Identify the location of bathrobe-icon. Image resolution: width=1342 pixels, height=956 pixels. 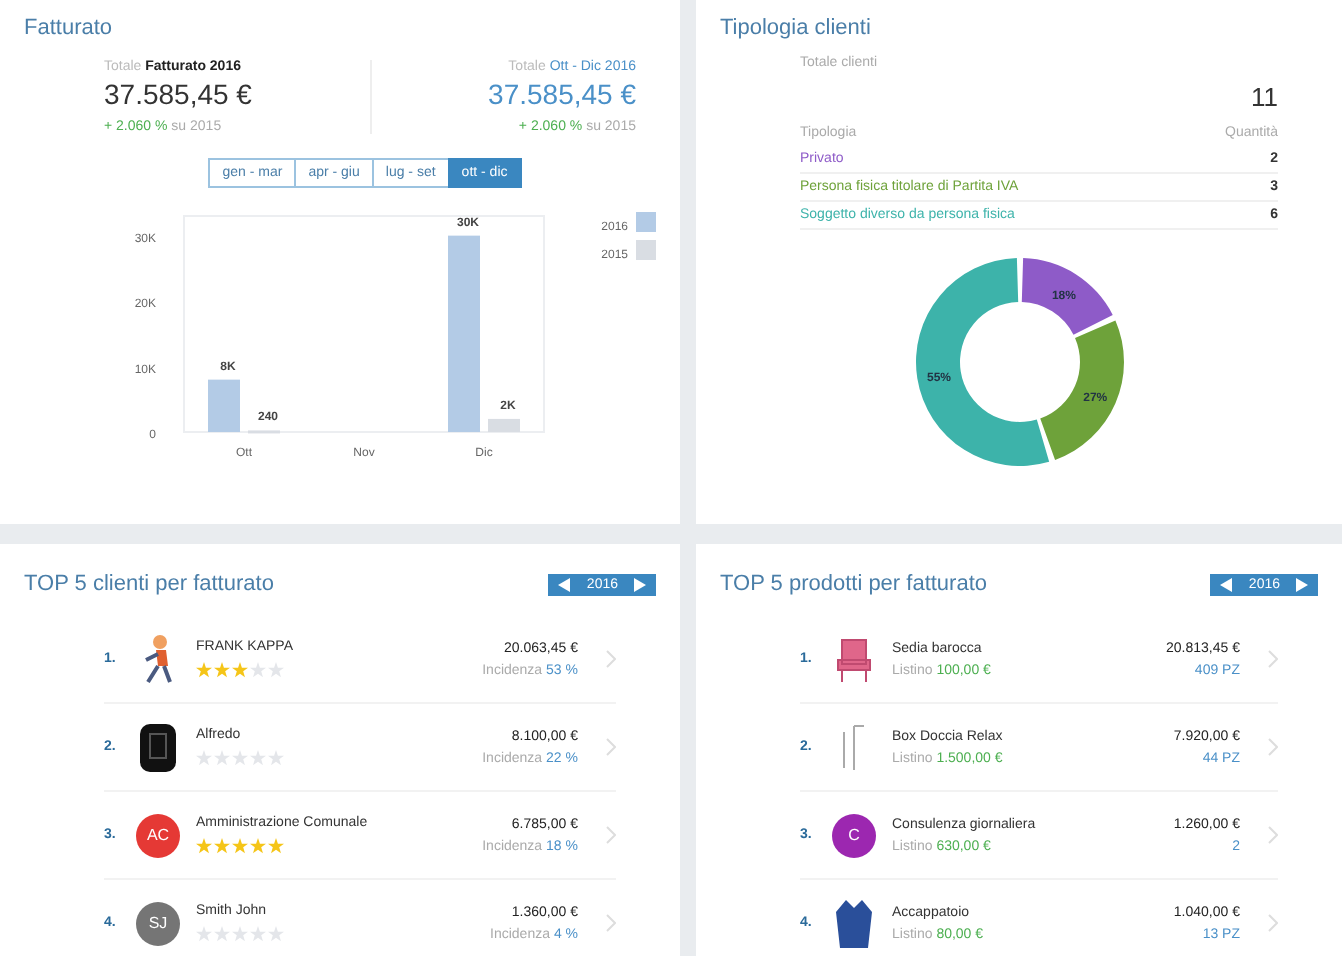
(854, 923).